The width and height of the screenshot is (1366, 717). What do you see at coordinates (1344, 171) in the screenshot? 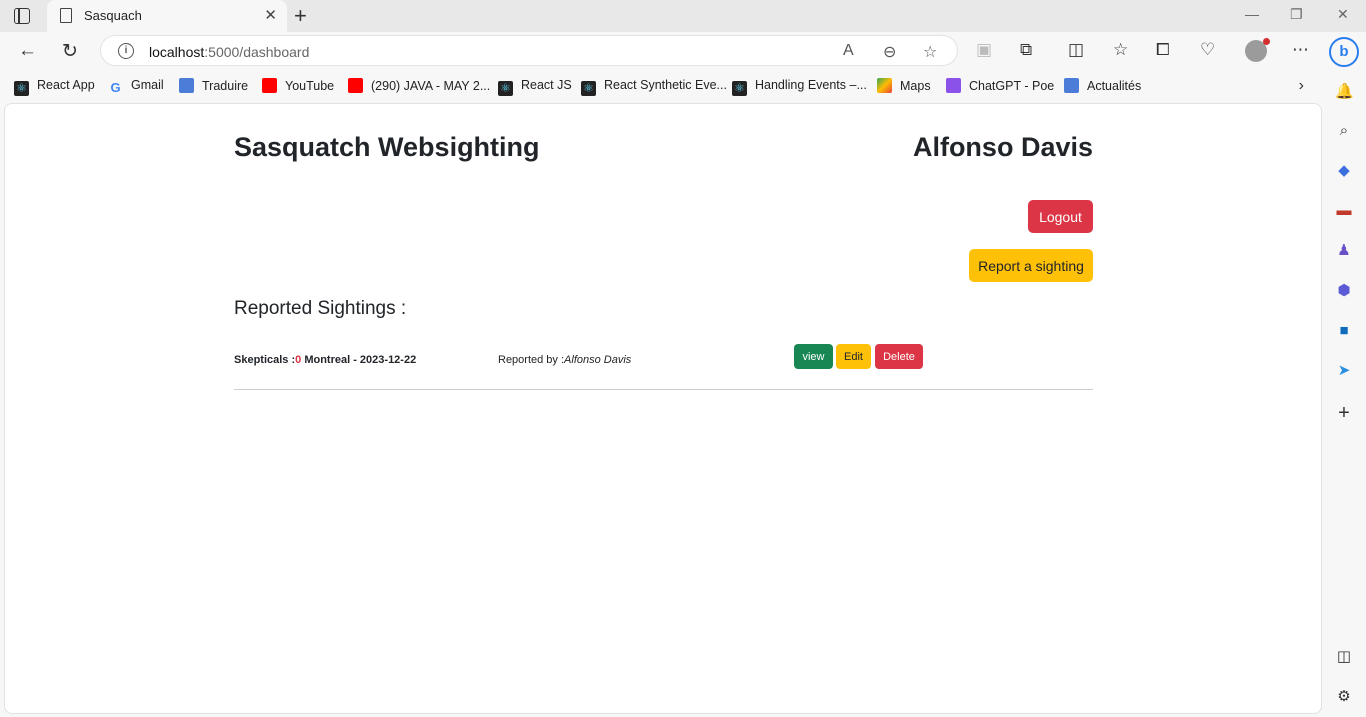
I see `shopping-tag-icon: ◆` at bounding box center [1344, 171].